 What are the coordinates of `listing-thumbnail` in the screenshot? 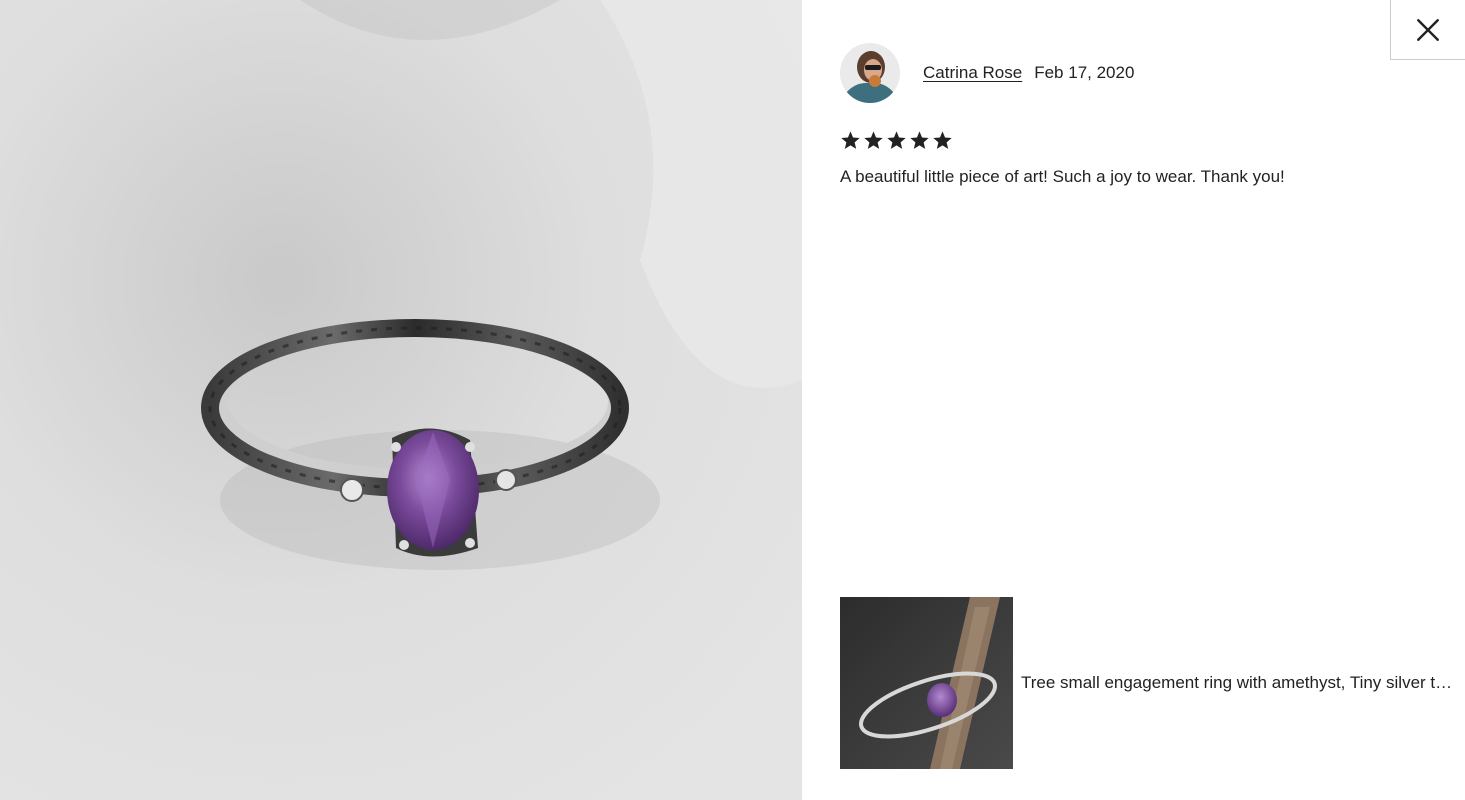 It's located at (926, 683).